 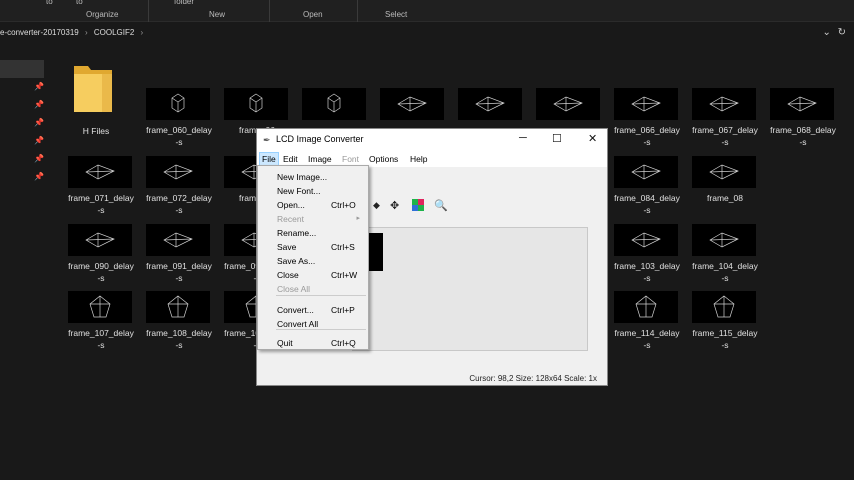 I want to click on breadcrumb-item: COOLGIF2, so click(x=114, y=32).